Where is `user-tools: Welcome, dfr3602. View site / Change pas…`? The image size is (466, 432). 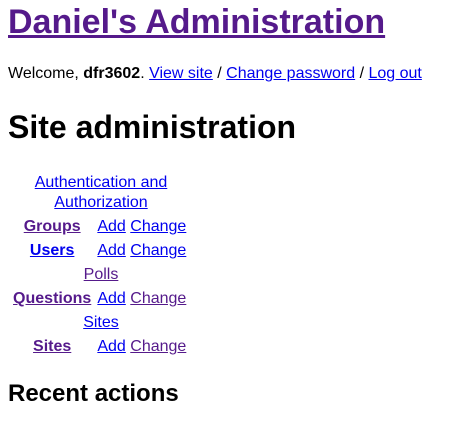 user-tools: Welcome, dfr3602. View site / Change pas… is located at coordinates (215, 74).